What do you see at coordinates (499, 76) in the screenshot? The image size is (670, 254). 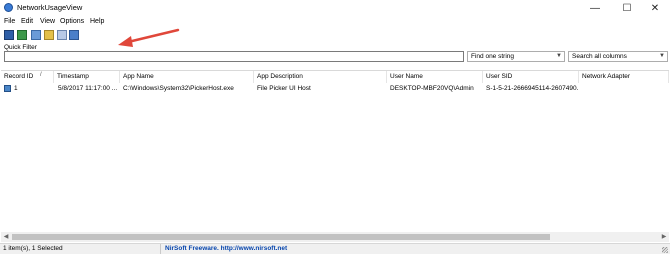 I see `column-header-label: User SID` at bounding box center [499, 76].